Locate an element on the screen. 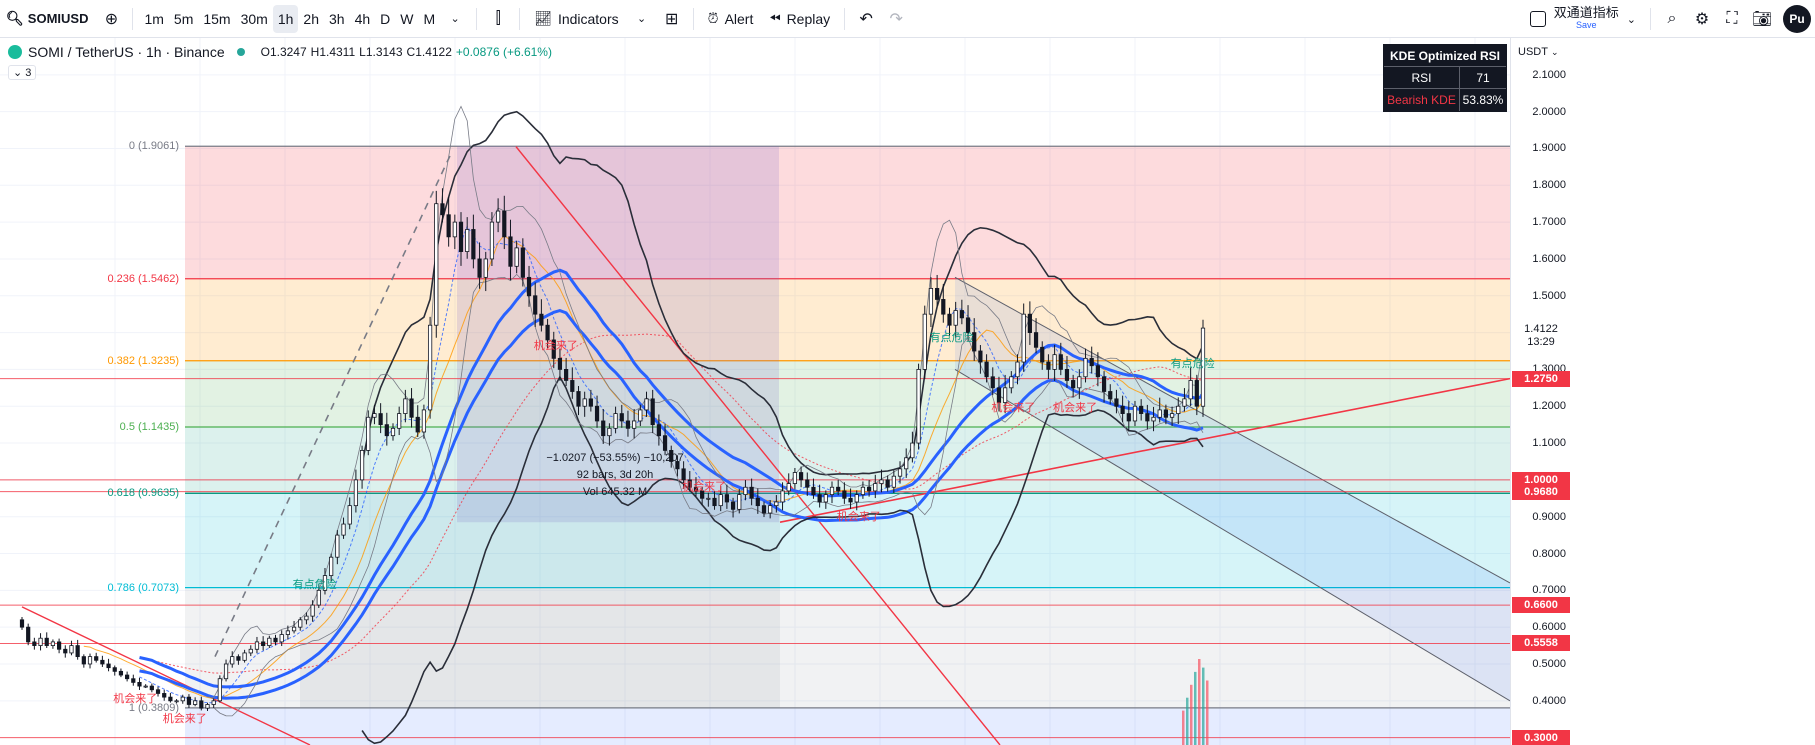 This screenshot has height=745, width=1815. signal-label: 有点危险 is located at coordinates (314, 584).